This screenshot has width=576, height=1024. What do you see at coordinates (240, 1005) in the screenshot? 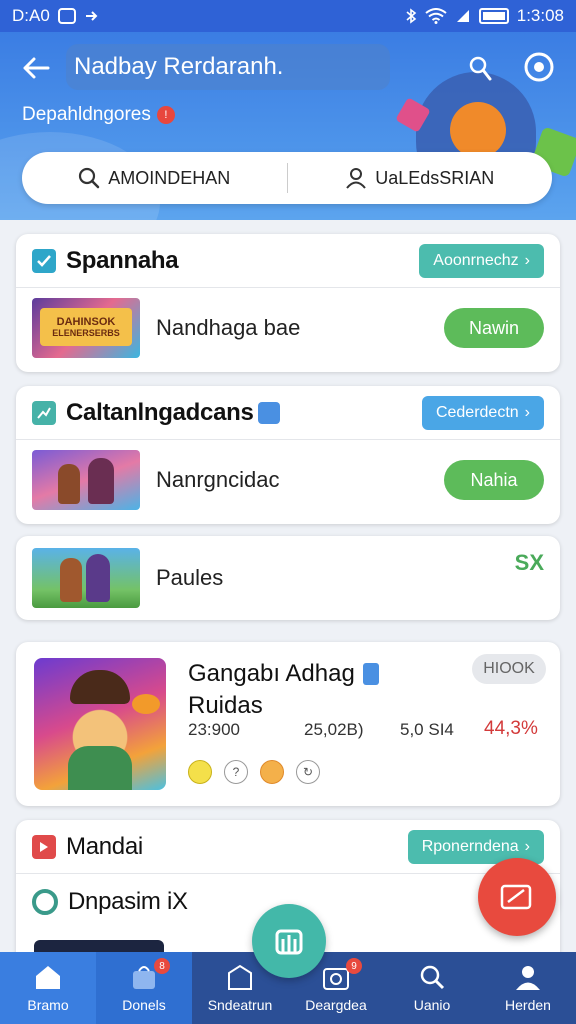
I see `nav-label: Sndeatrun` at bounding box center [240, 1005].